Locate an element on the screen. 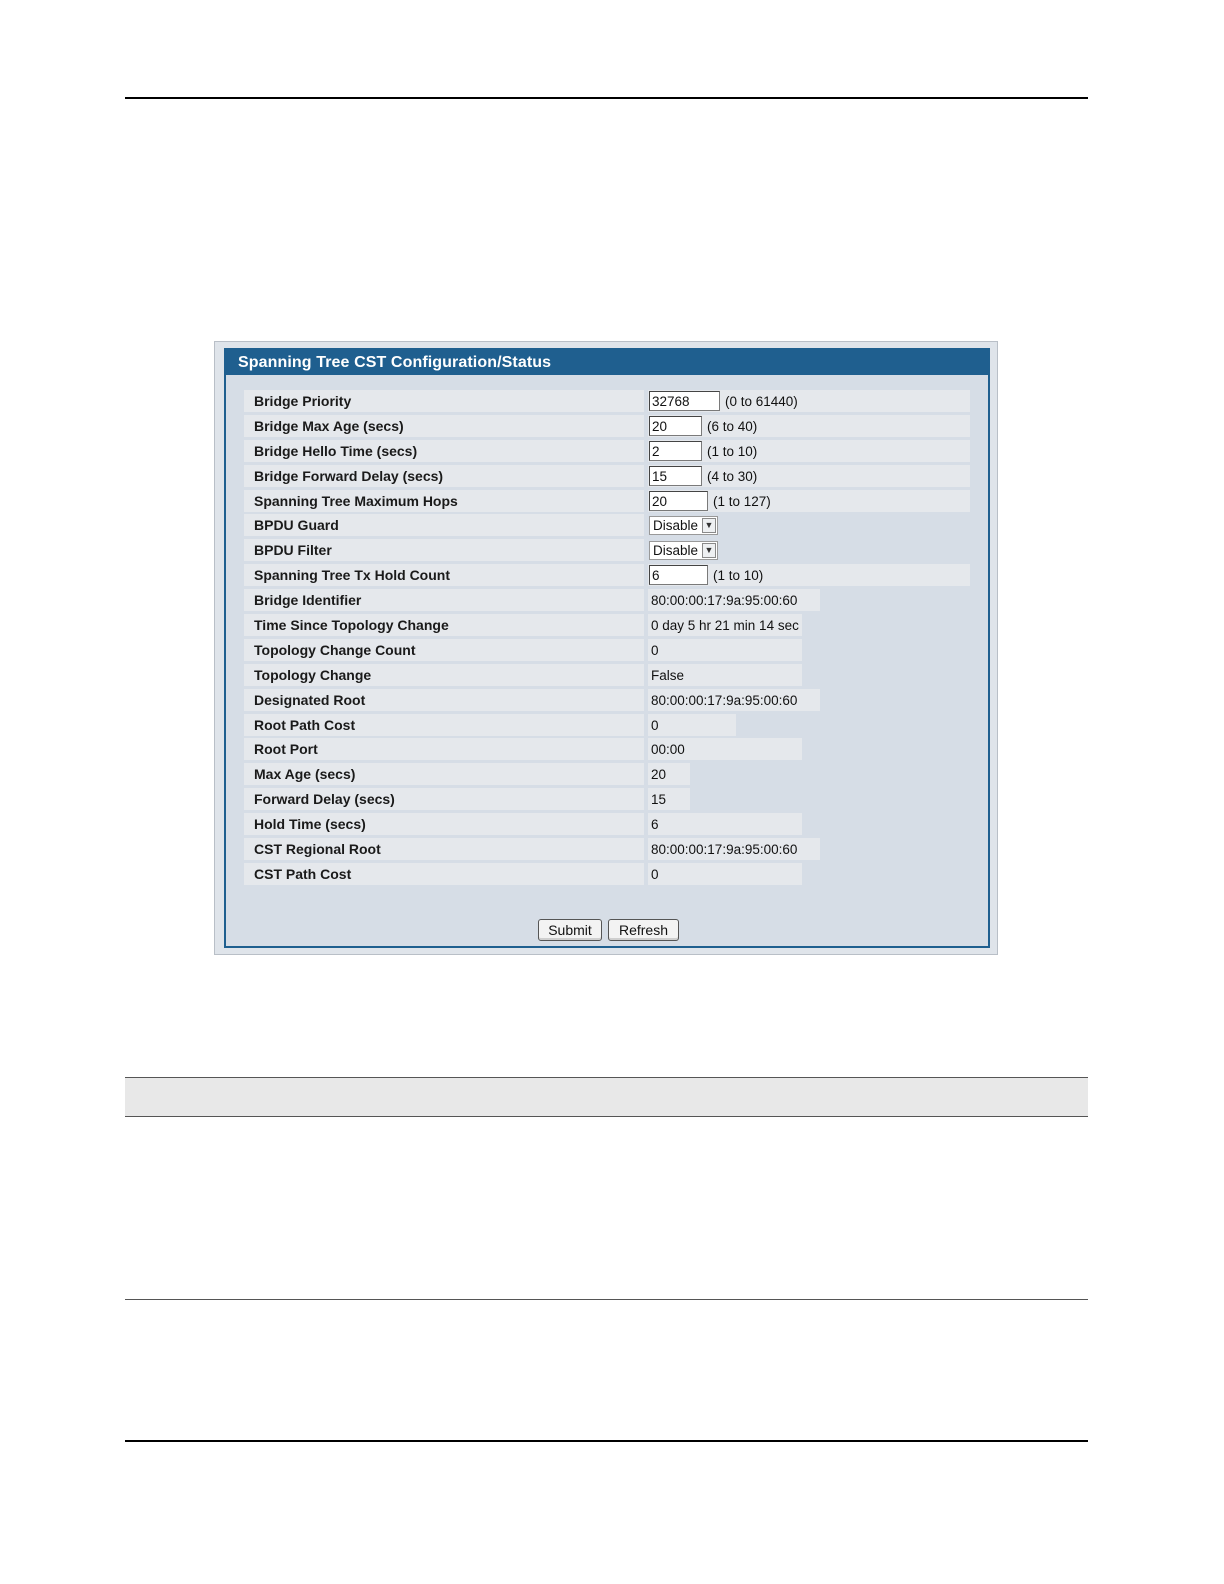  submit-button: Submit is located at coordinates (570, 930).